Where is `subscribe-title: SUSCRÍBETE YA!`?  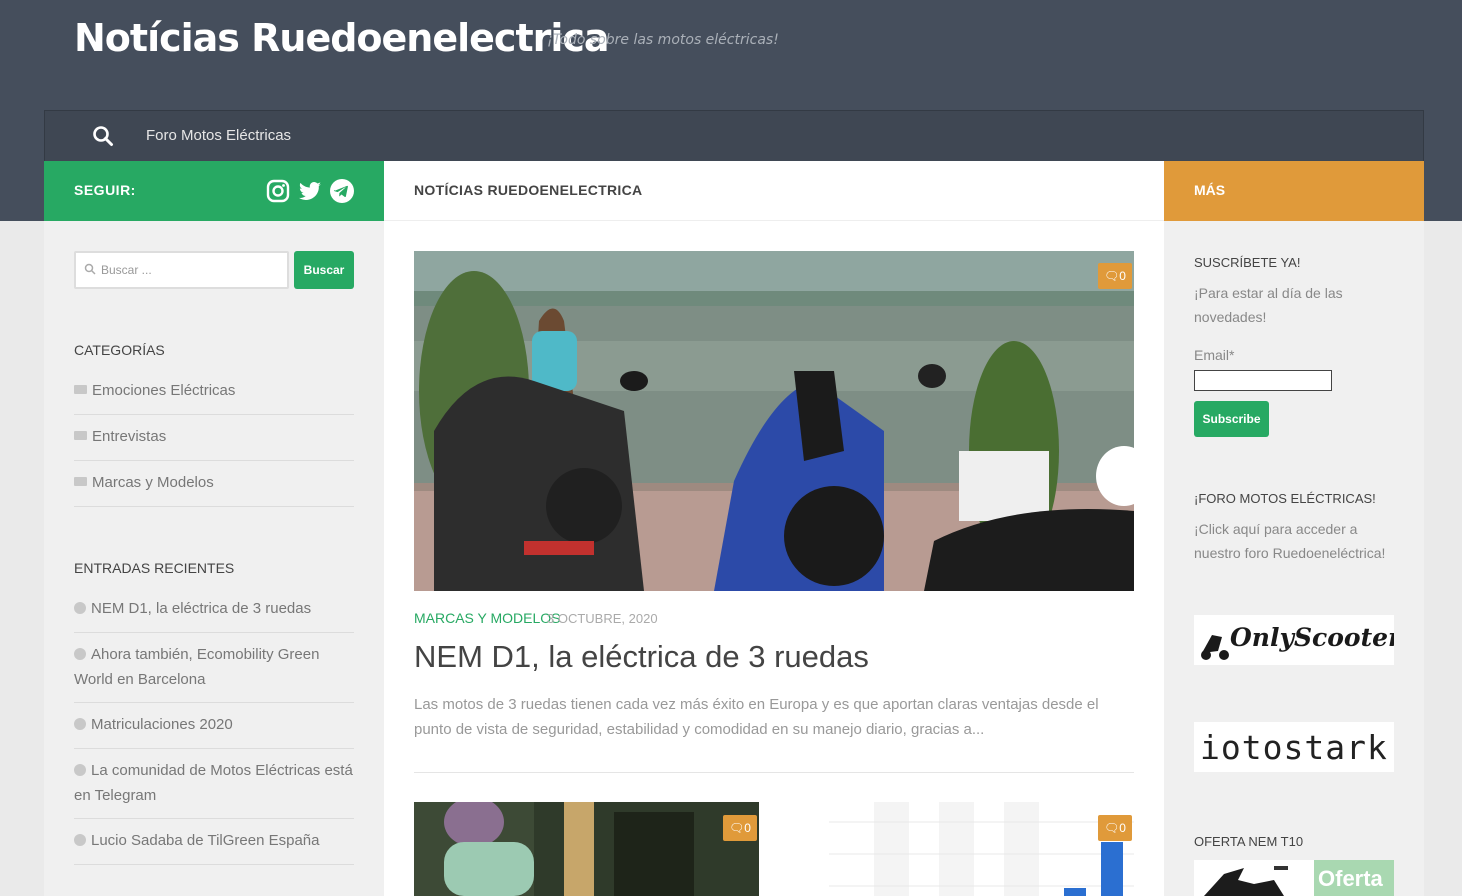
subscribe-title: SUSCRÍBETE YA! is located at coordinates (1247, 262).